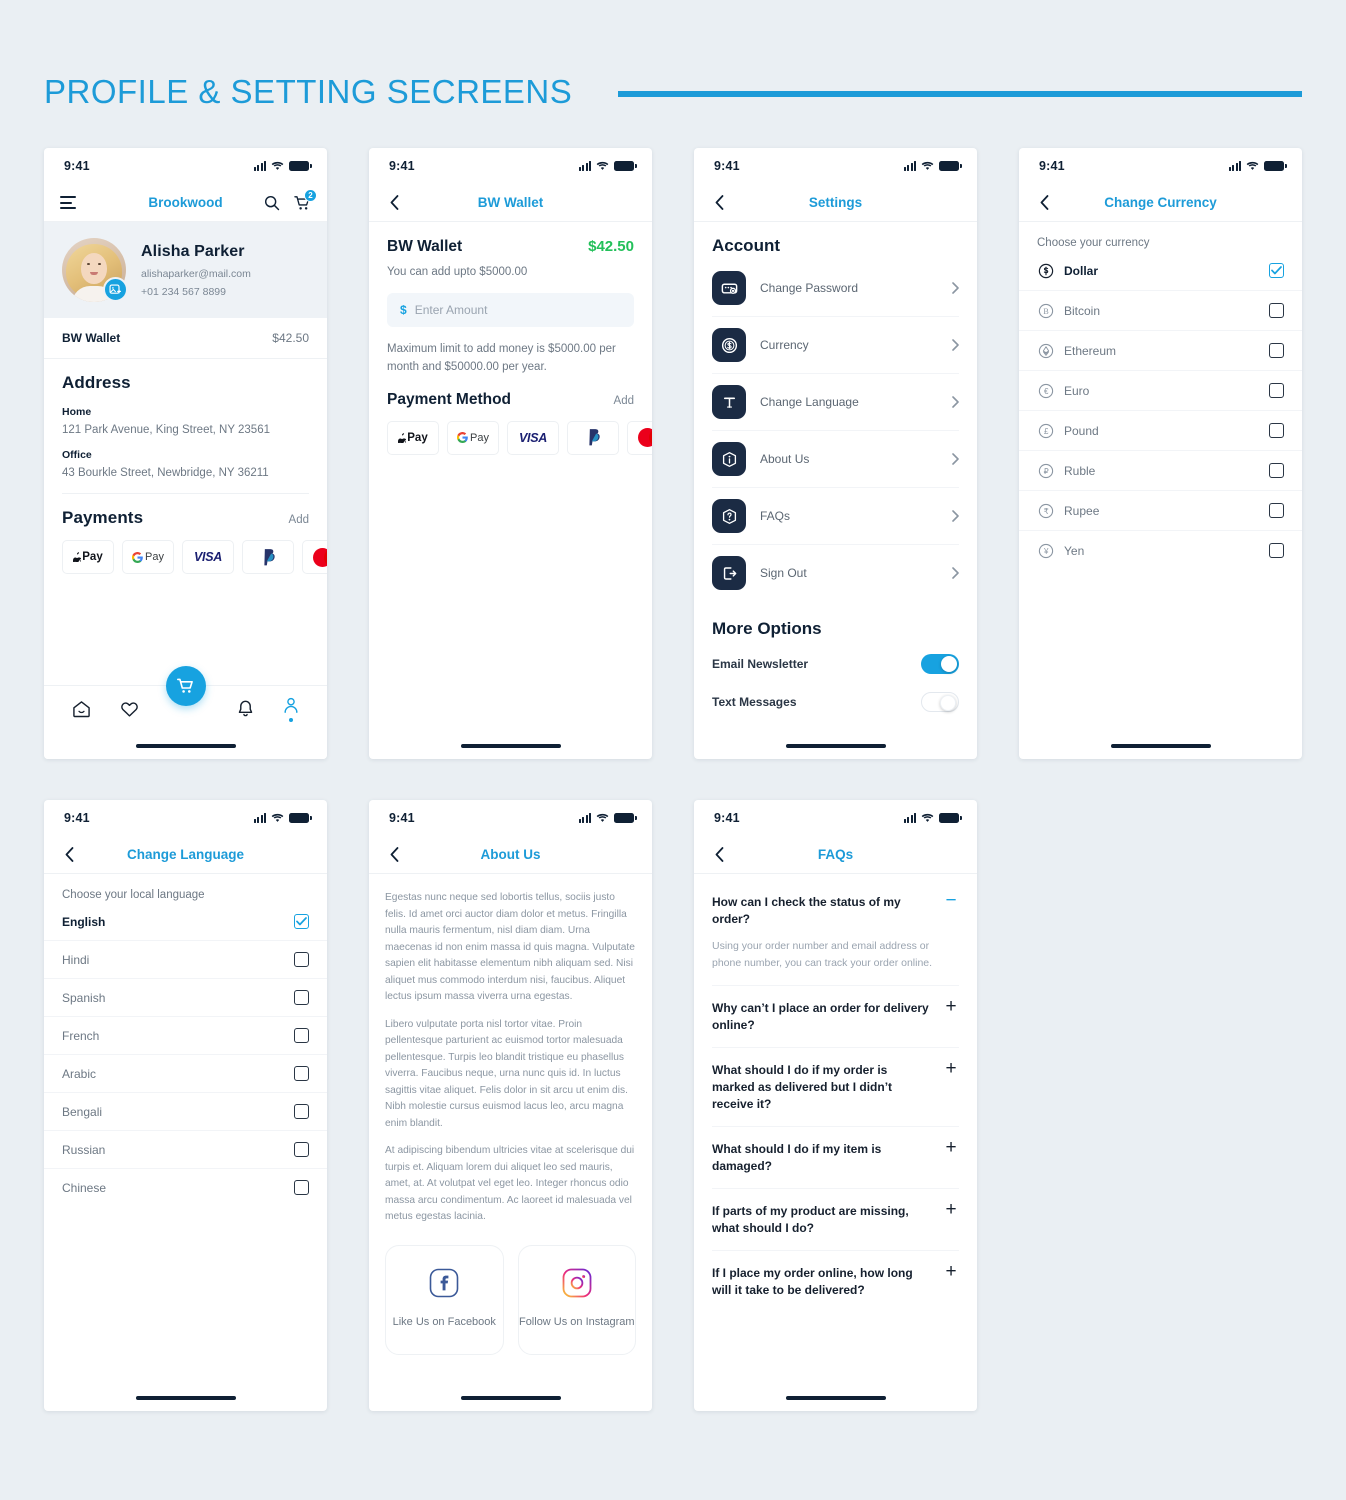 The height and width of the screenshot is (1500, 1346). Describe the element at coordinates (1160, 271) in the screenshot. I see `currency-option-dollar: Dollar` at that location.